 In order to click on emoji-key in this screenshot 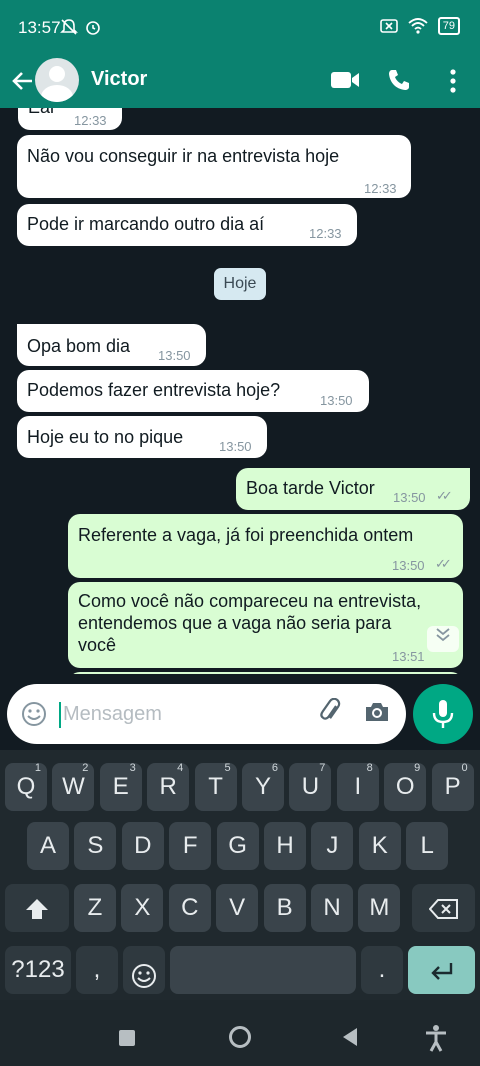, I will do `click(144, 970)`.